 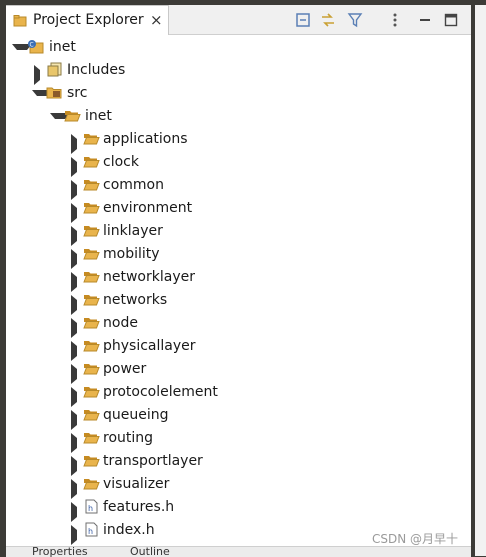 What do you see at coordinates (238, 440) in the screenshot?
I see `tree-item-folder: routing` at bounding box center [238, 440].